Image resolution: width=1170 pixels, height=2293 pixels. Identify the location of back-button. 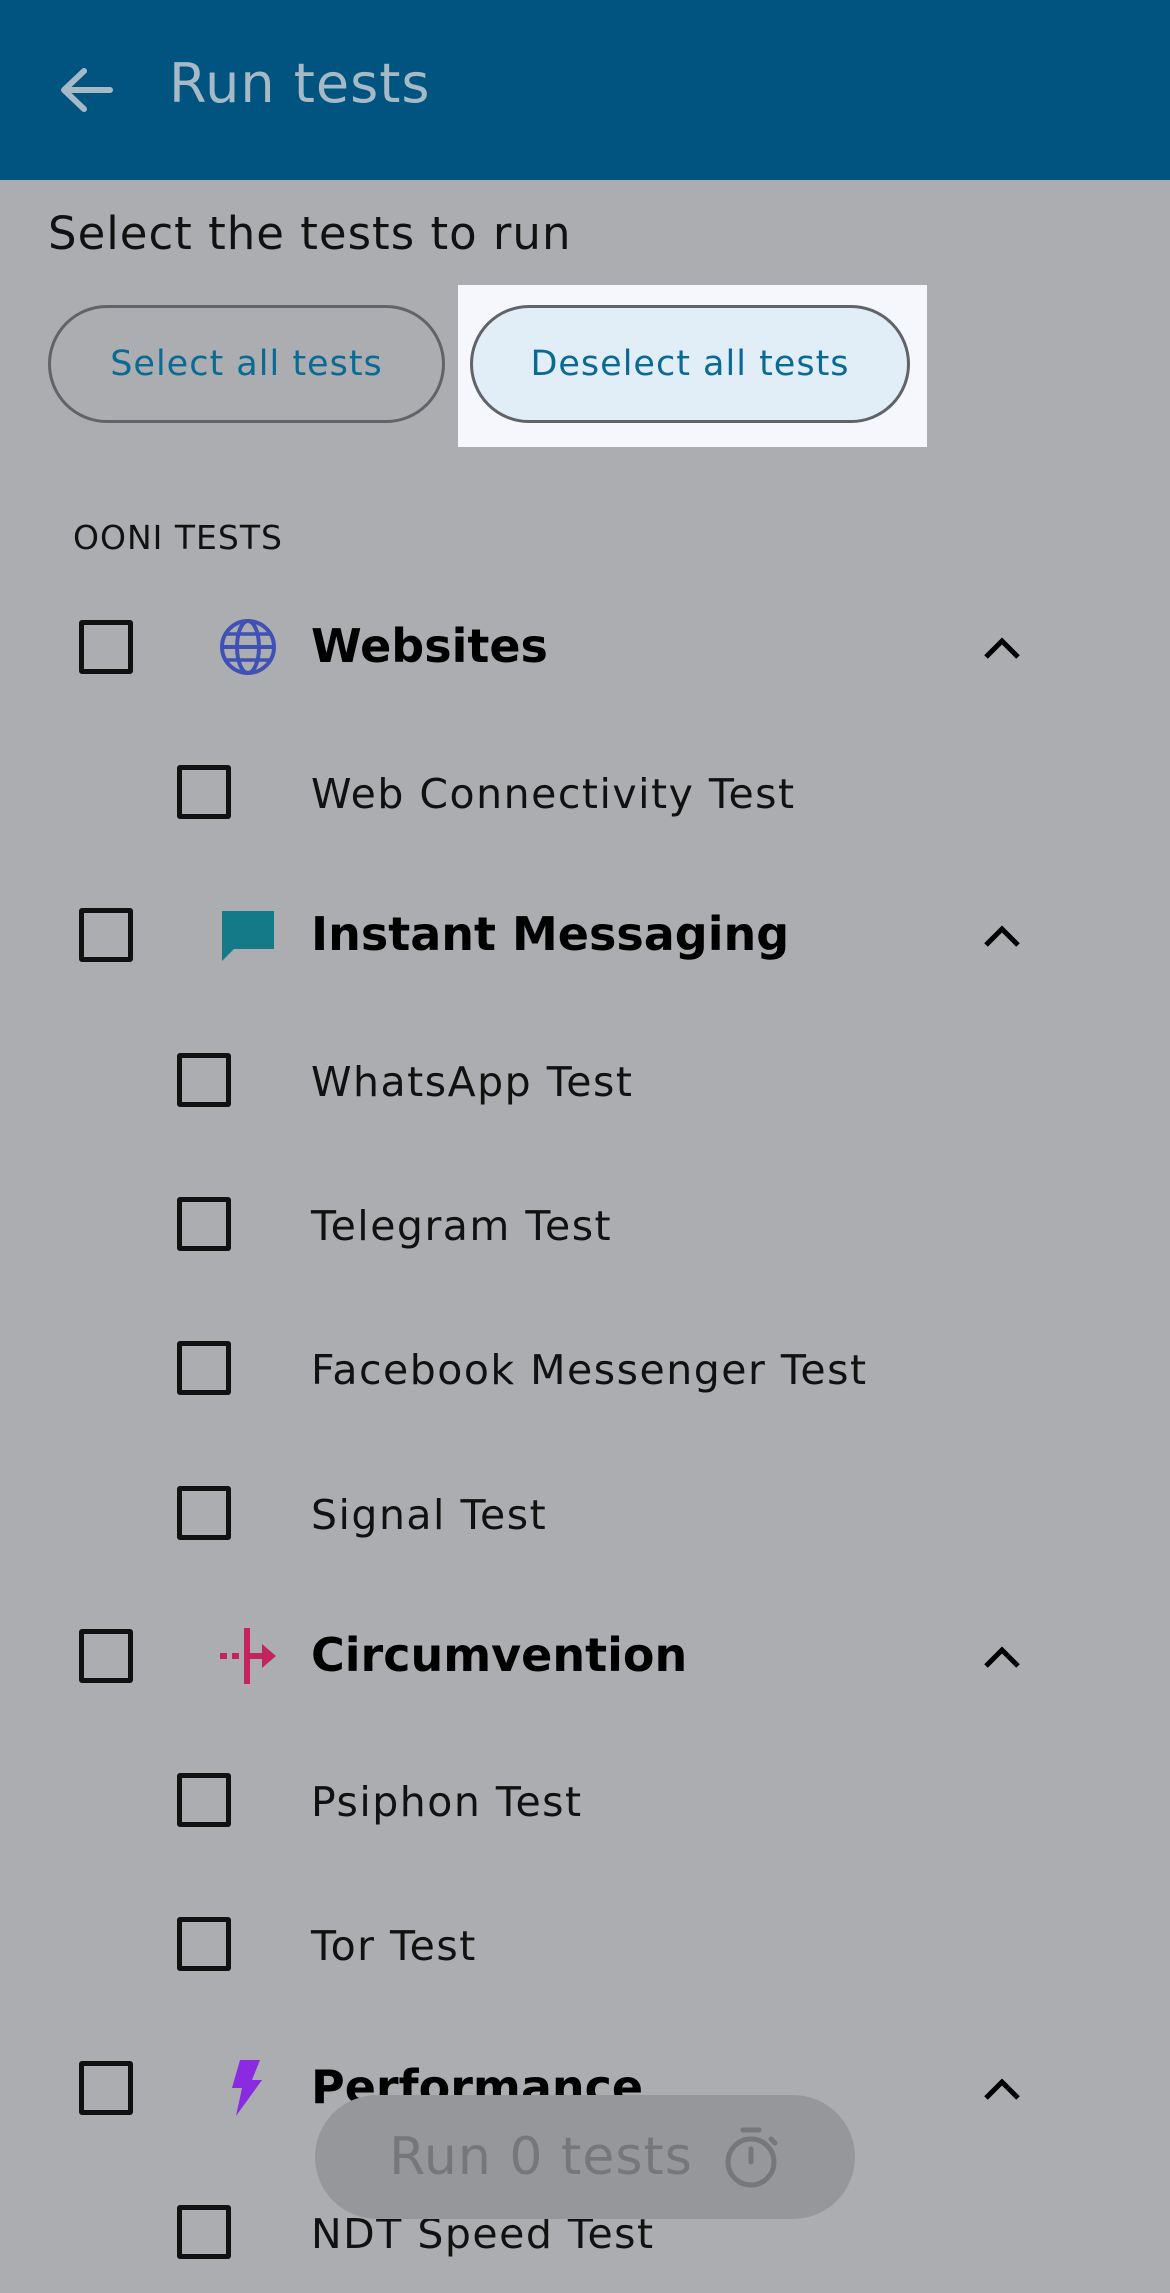
(86, 90).